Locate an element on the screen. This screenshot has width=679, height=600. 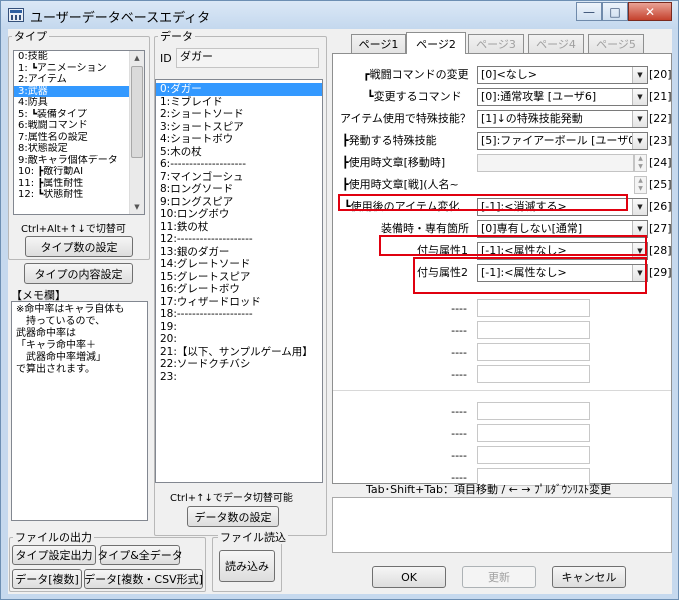
use-message-move-field is located at coordinates (555, 163).